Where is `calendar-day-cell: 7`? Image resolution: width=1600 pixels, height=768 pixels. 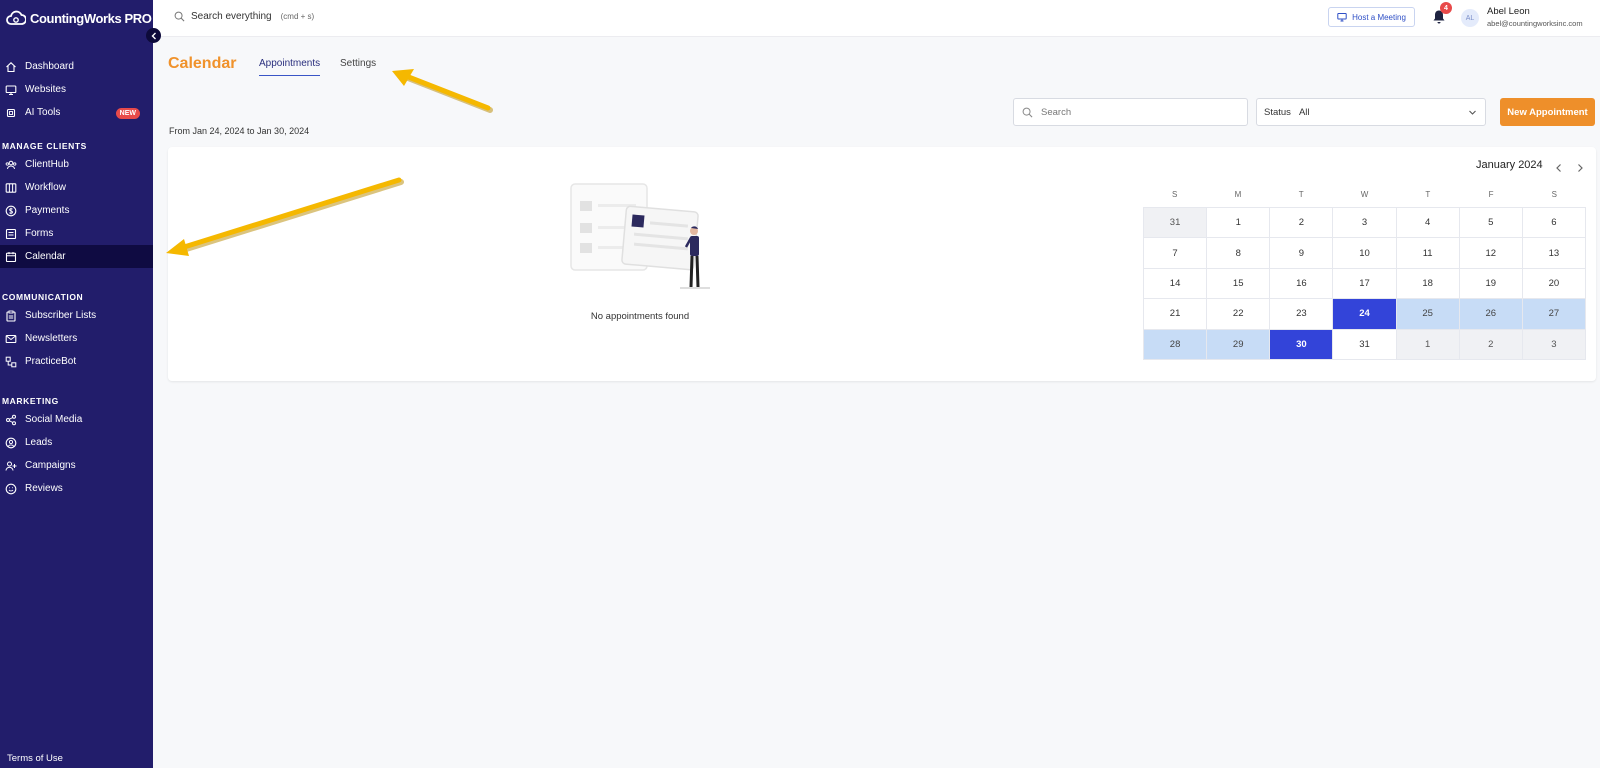 calendar-day-cell: 7 is located at coordinates (1176, 253).